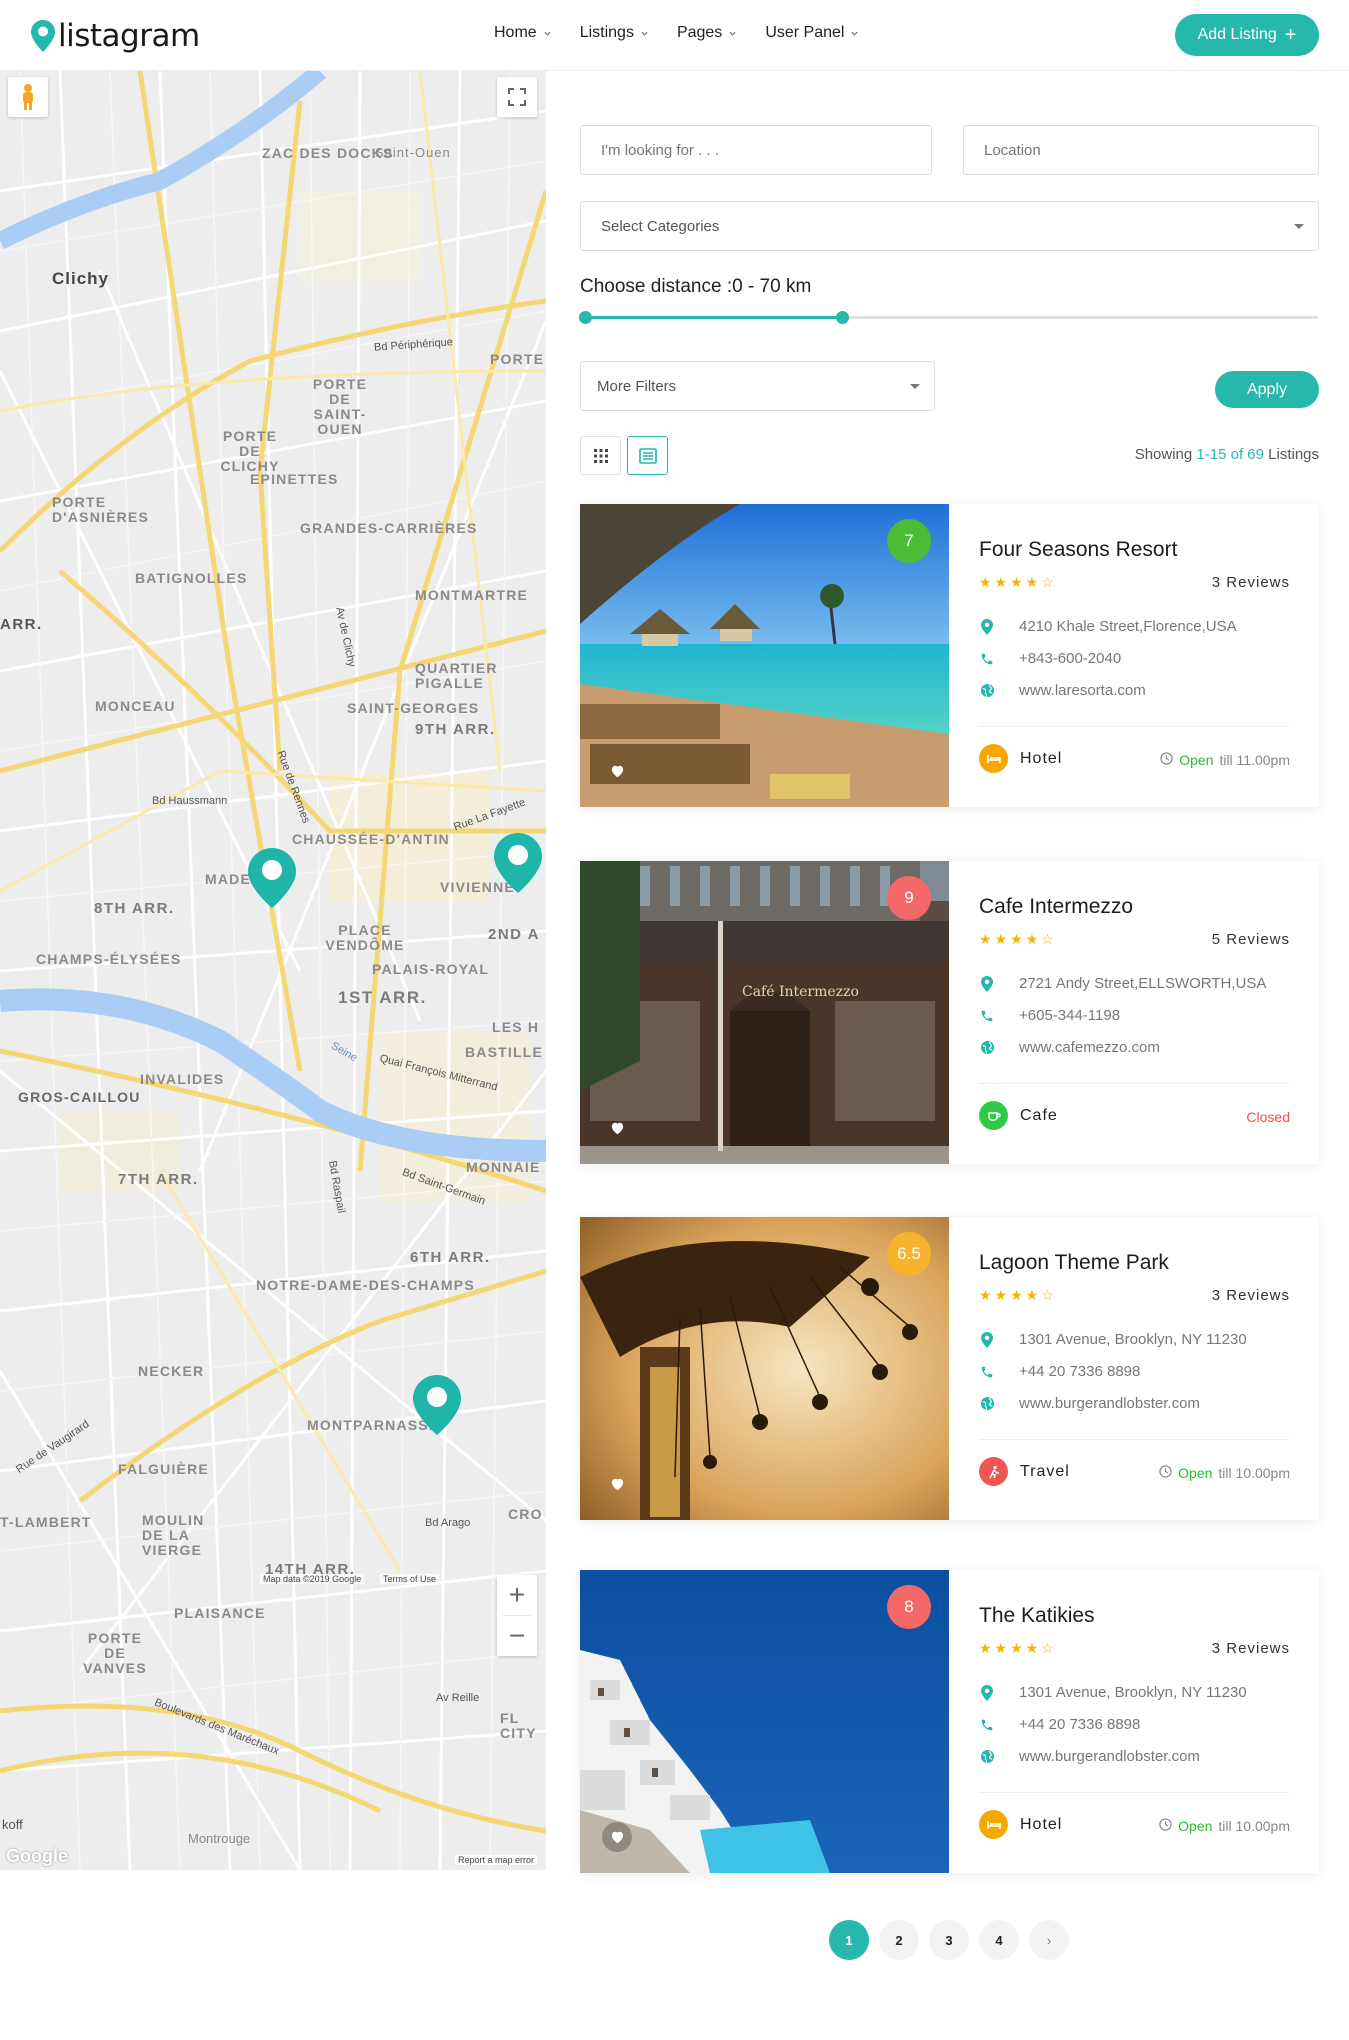  Describe the element at coordinates (909, 898) in the screenshot. I see `rating-badge: 9` at that location.